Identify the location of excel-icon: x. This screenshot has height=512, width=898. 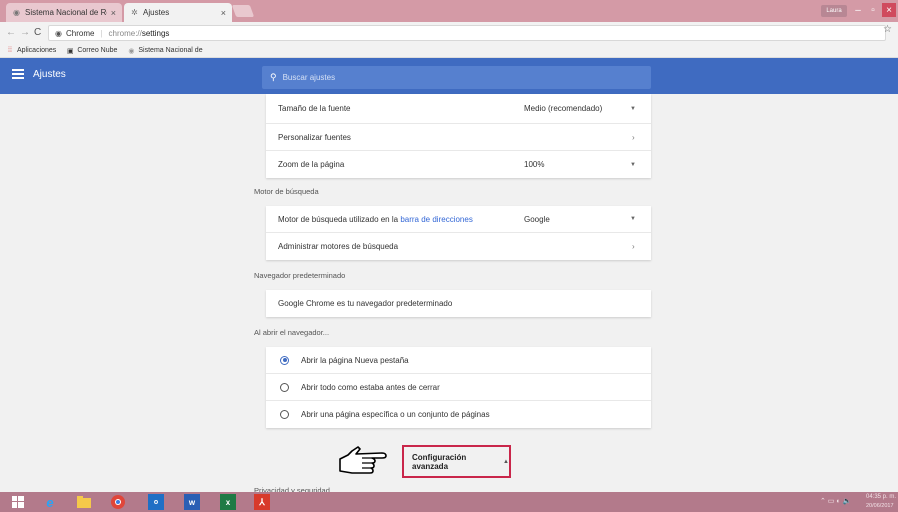
(228, 502).